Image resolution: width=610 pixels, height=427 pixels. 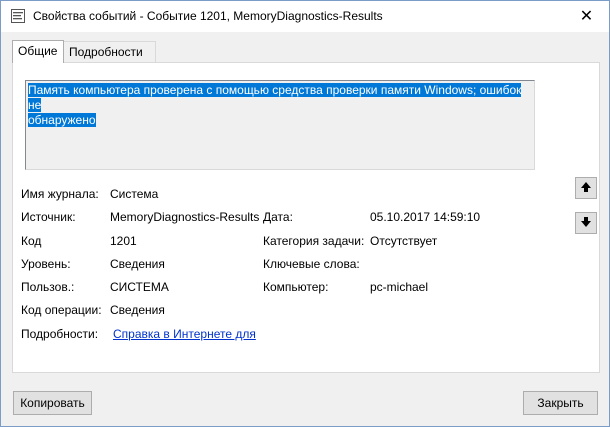 I want to click on arrow-down-icon, so click(x=586, y=223).